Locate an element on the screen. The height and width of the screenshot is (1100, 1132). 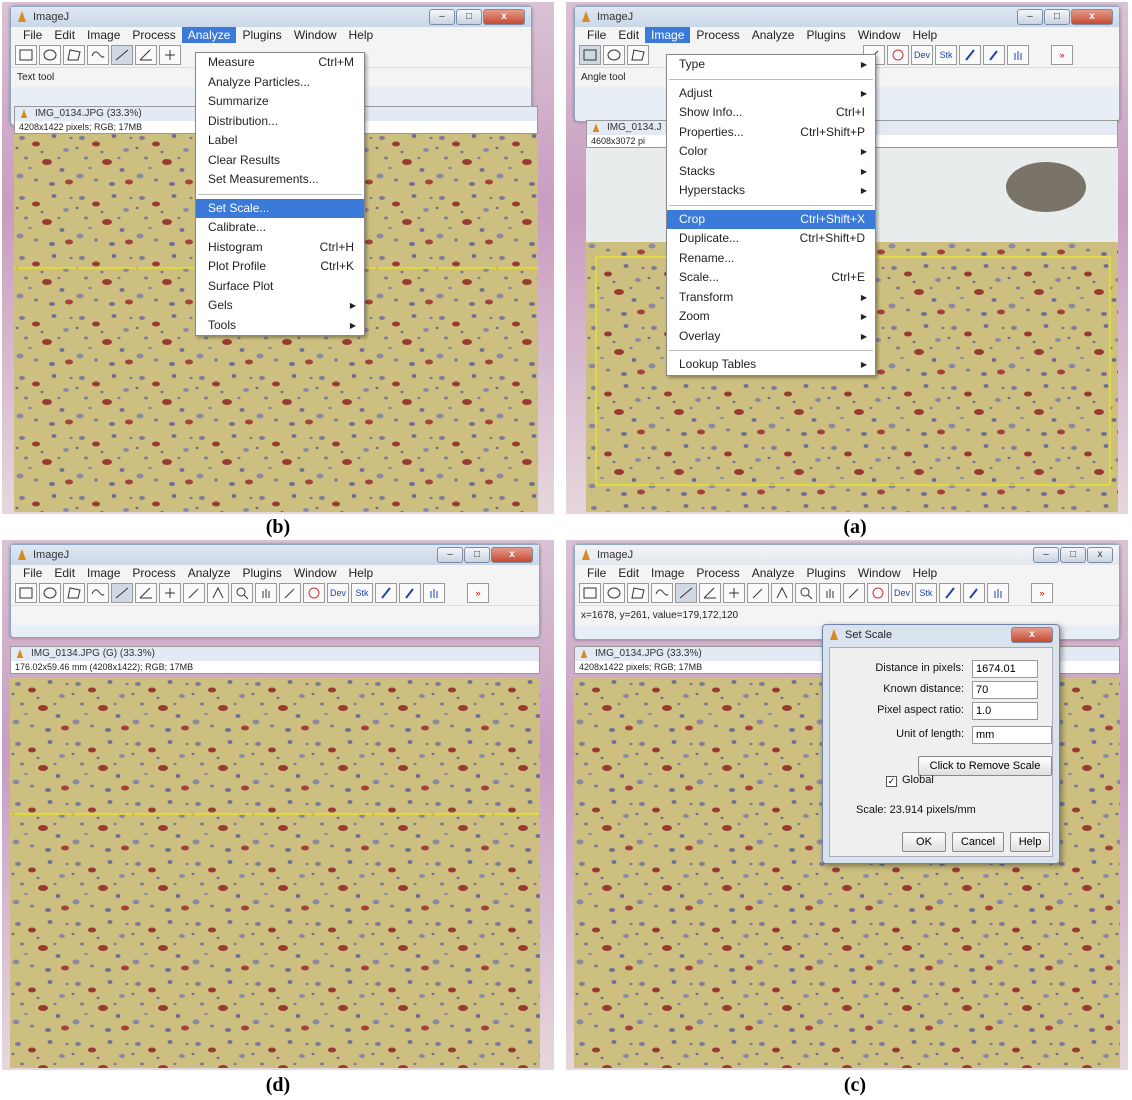
menu-item-lookup-tables: Lookup Tables ▶ is located at coordinates (771, 365).